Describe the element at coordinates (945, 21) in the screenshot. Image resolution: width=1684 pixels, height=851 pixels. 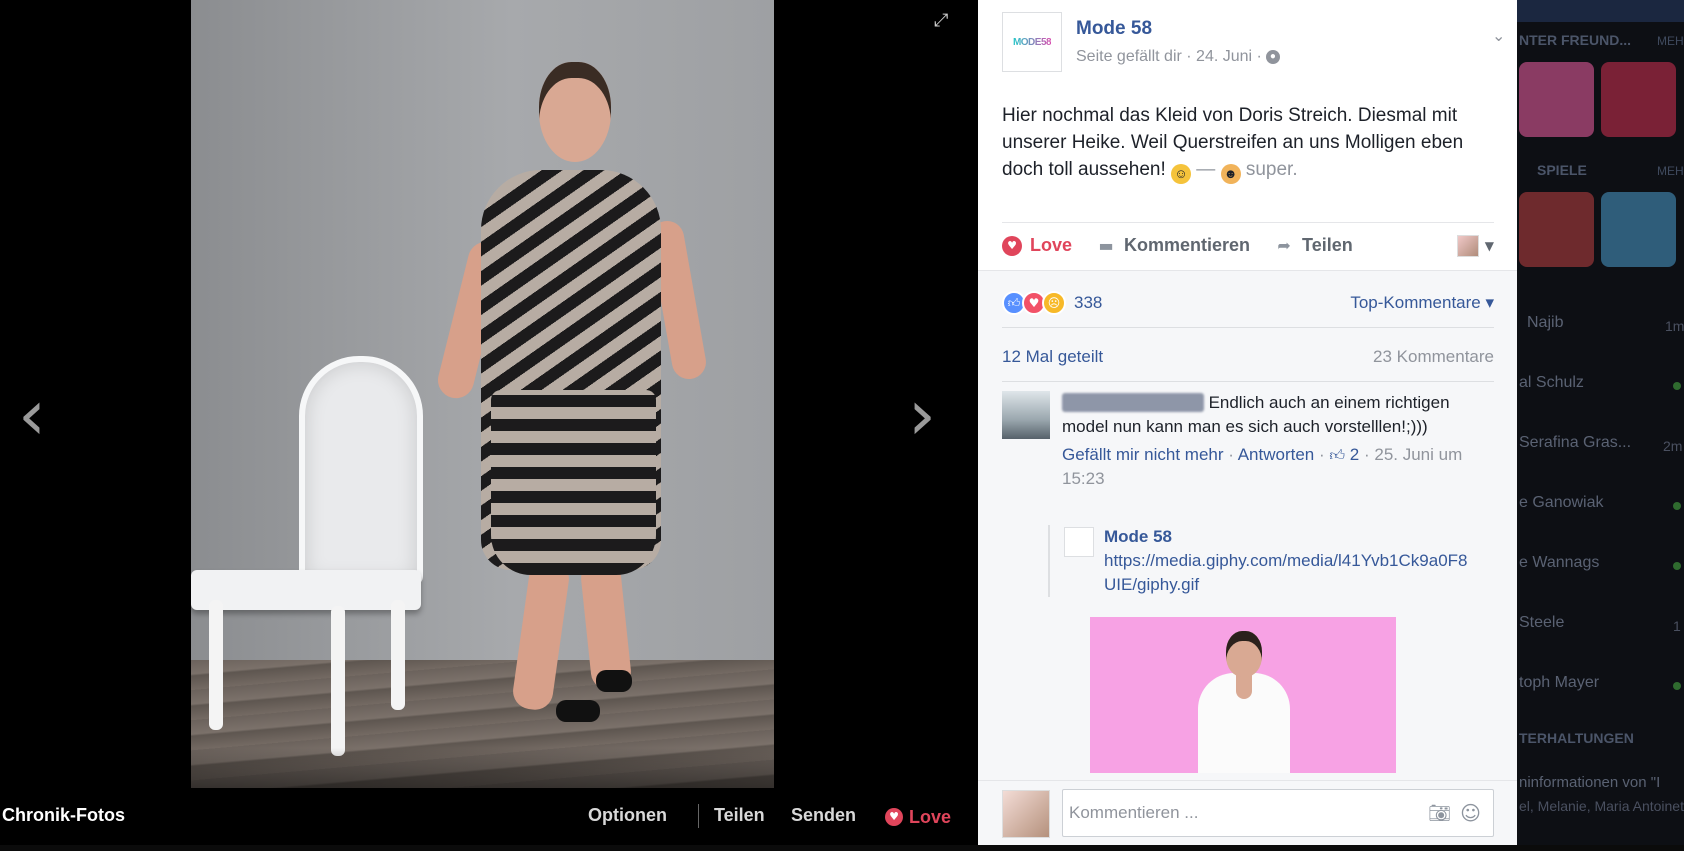
I see `fullscreen-expand-icon: ⤢` at that location.